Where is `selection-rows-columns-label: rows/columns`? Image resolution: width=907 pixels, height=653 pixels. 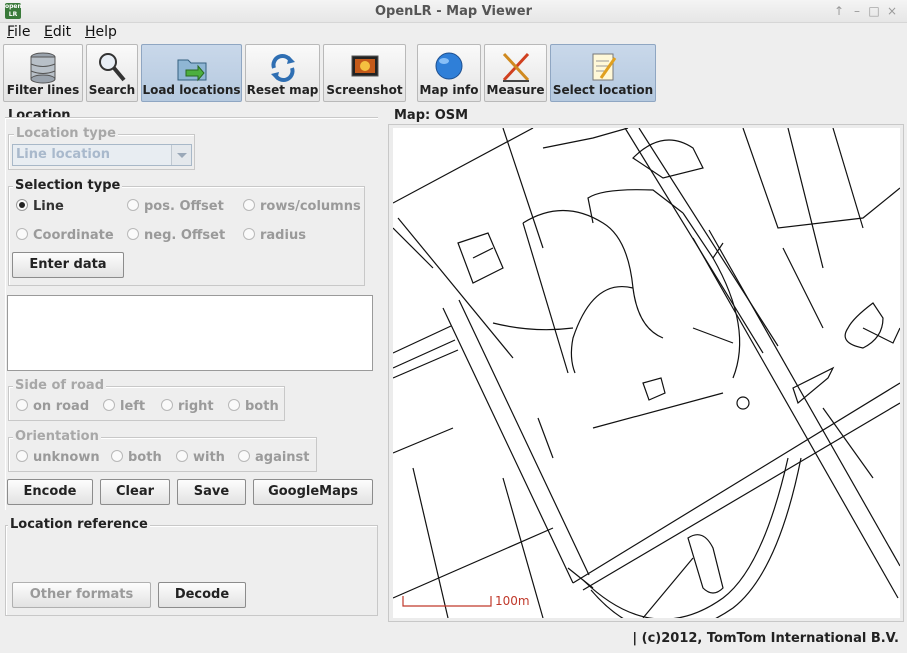
selection-rows-columns-label: rows/columns is located at coordinates (310, 206).